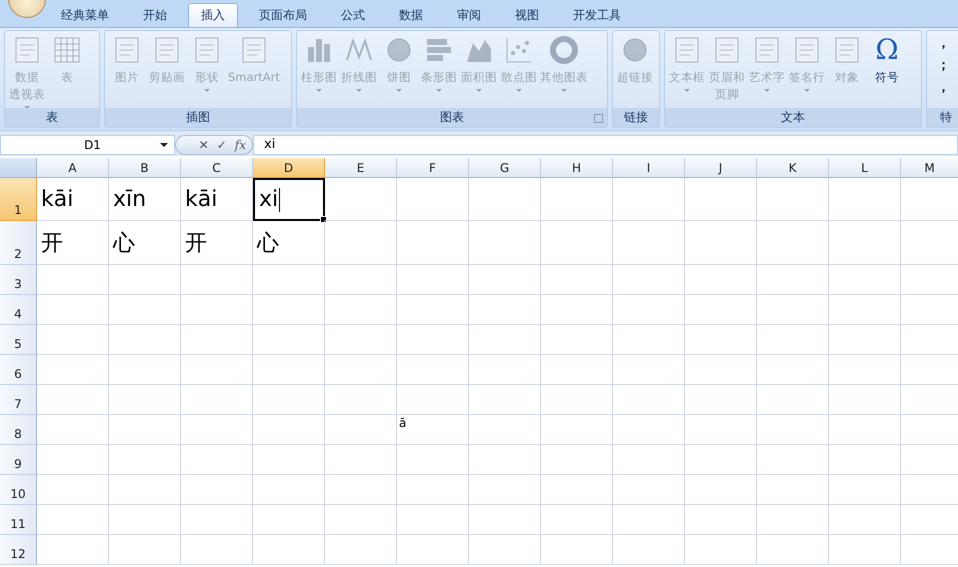 This screenshot has width=958, height=567. What do you see at coordinates (85, 15) in the screenshot?
I see `ribbon-tab: 经典菜单` at bounding box center [85, 15].